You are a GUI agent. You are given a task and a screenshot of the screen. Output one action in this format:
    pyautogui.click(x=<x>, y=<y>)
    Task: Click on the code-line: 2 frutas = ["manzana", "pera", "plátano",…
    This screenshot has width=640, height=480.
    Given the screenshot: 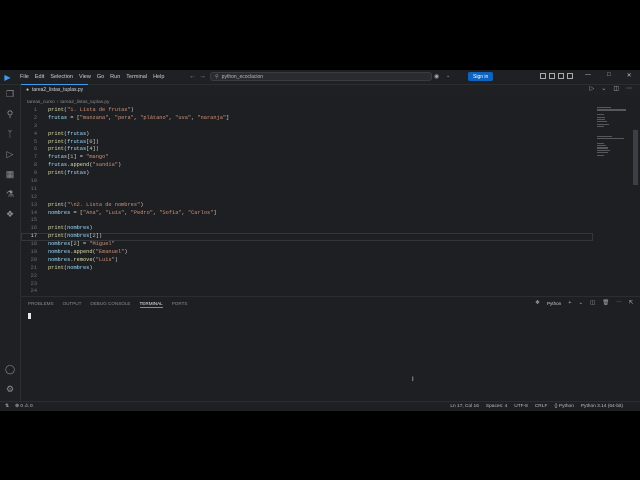 What is the action you would take?
    pyautogui.click(x=321, y=119)
    